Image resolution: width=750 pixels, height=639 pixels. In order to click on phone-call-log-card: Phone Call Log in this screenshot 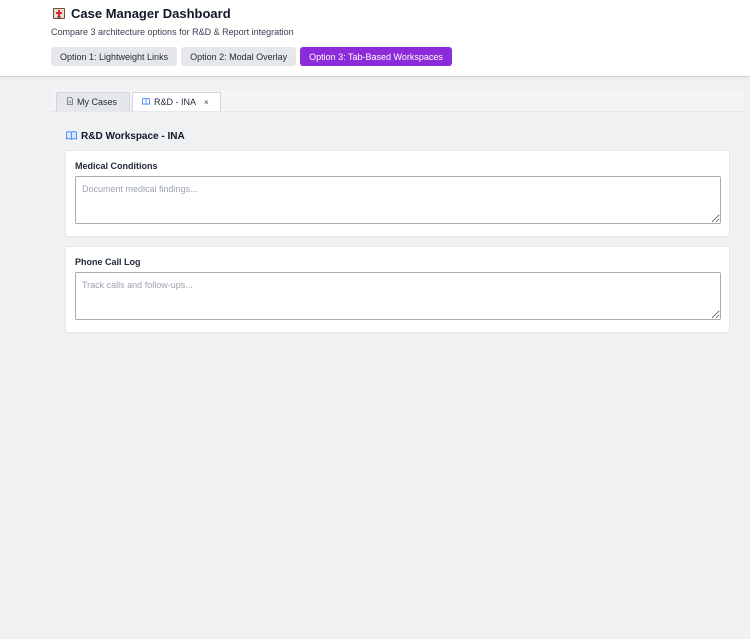, I will do `click(397, 289)`.